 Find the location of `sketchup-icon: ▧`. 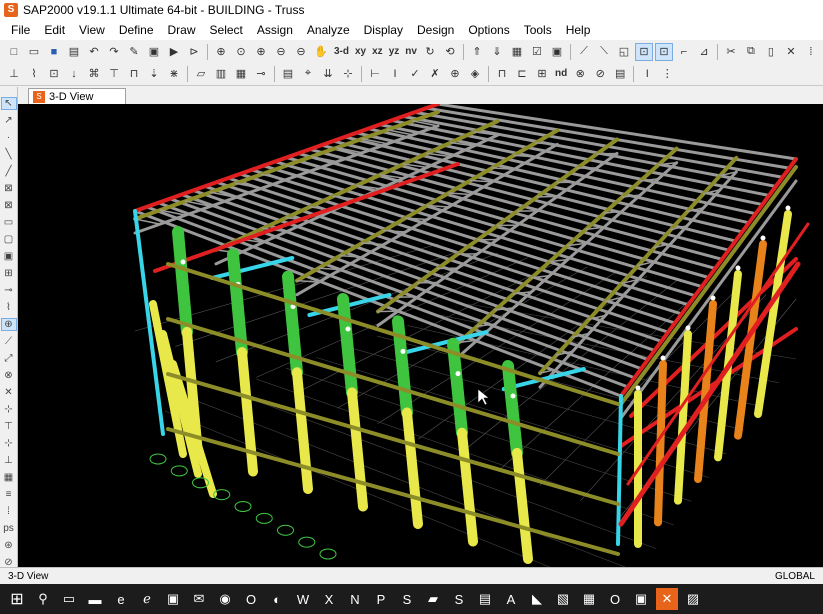

sketchup-icon: ▧ is located at coordinates (563, 599).